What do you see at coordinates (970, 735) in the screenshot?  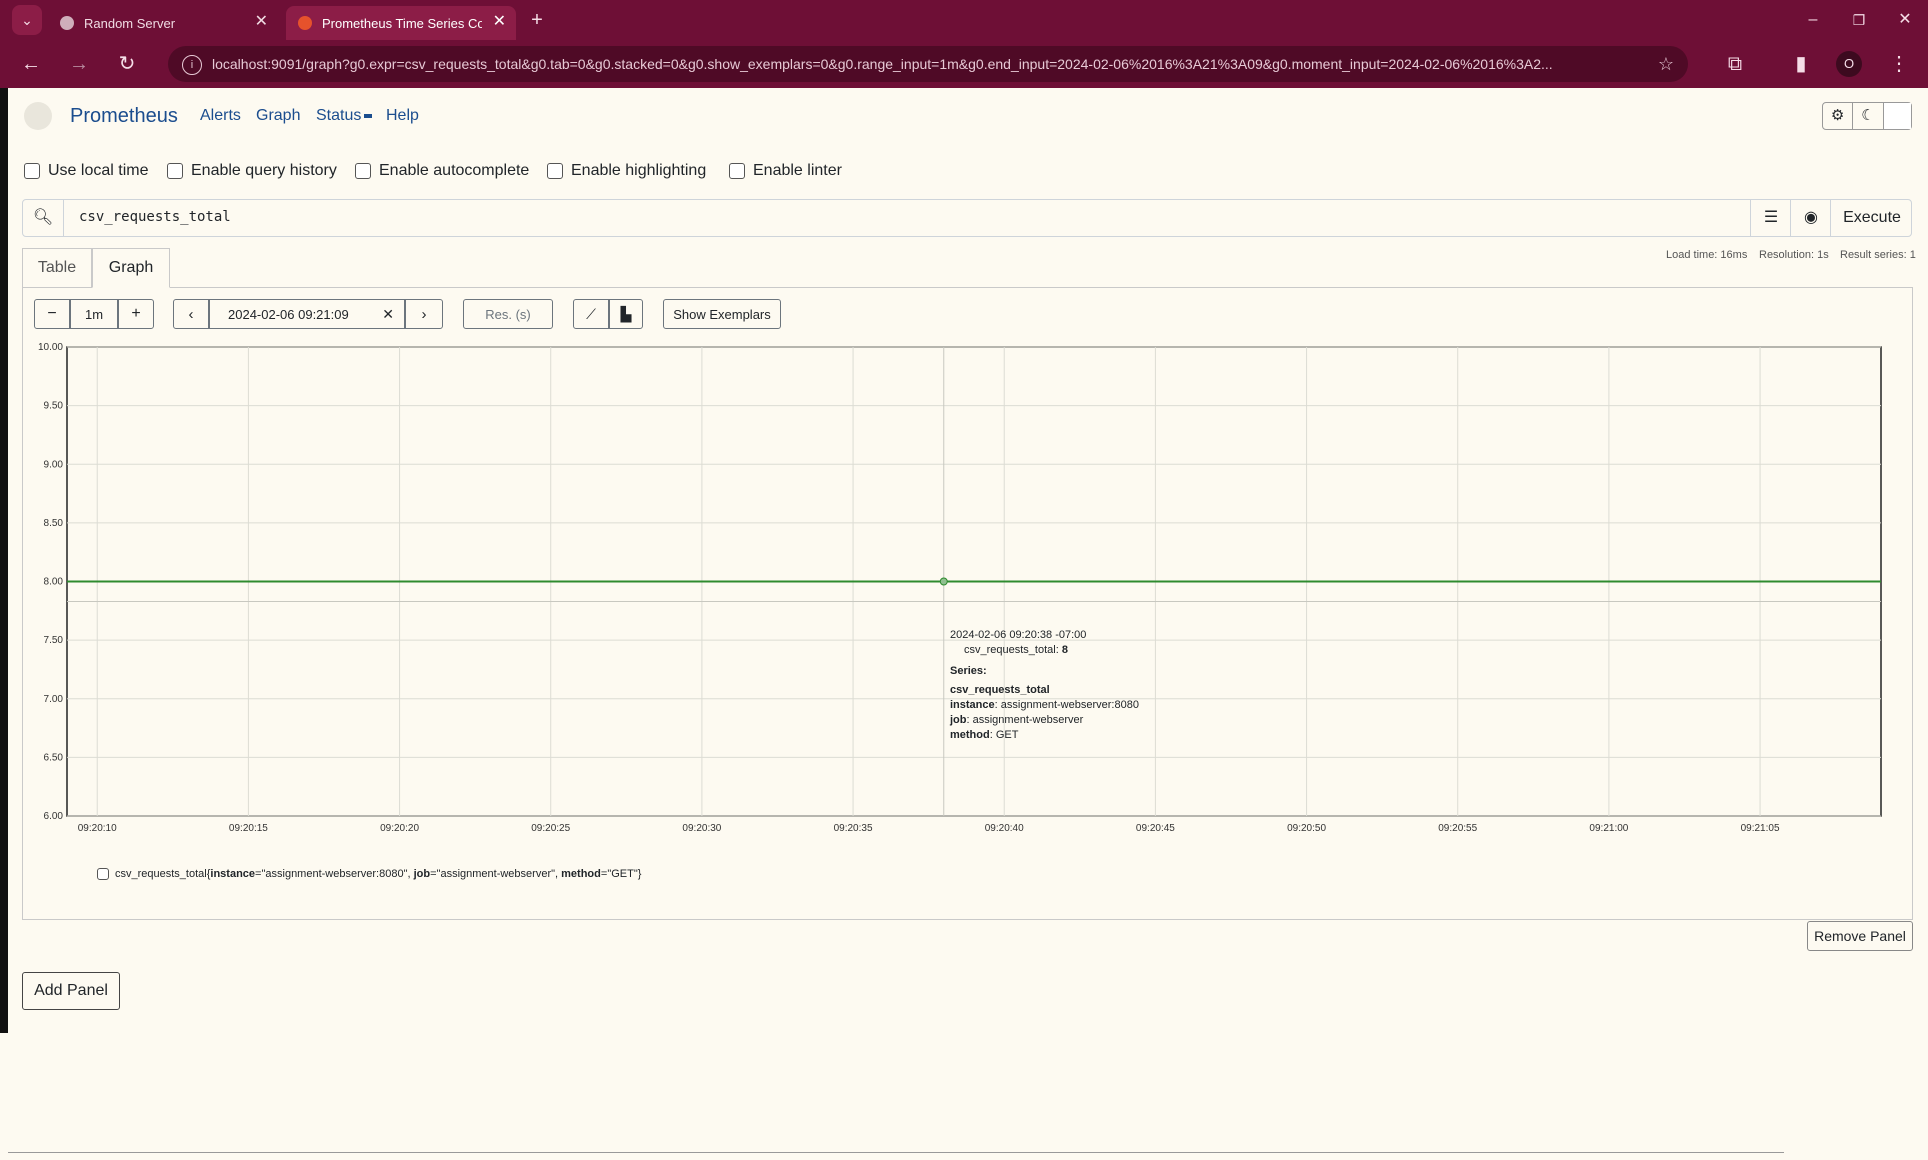 I see `label-key: method` at bounding box center [970, 735].